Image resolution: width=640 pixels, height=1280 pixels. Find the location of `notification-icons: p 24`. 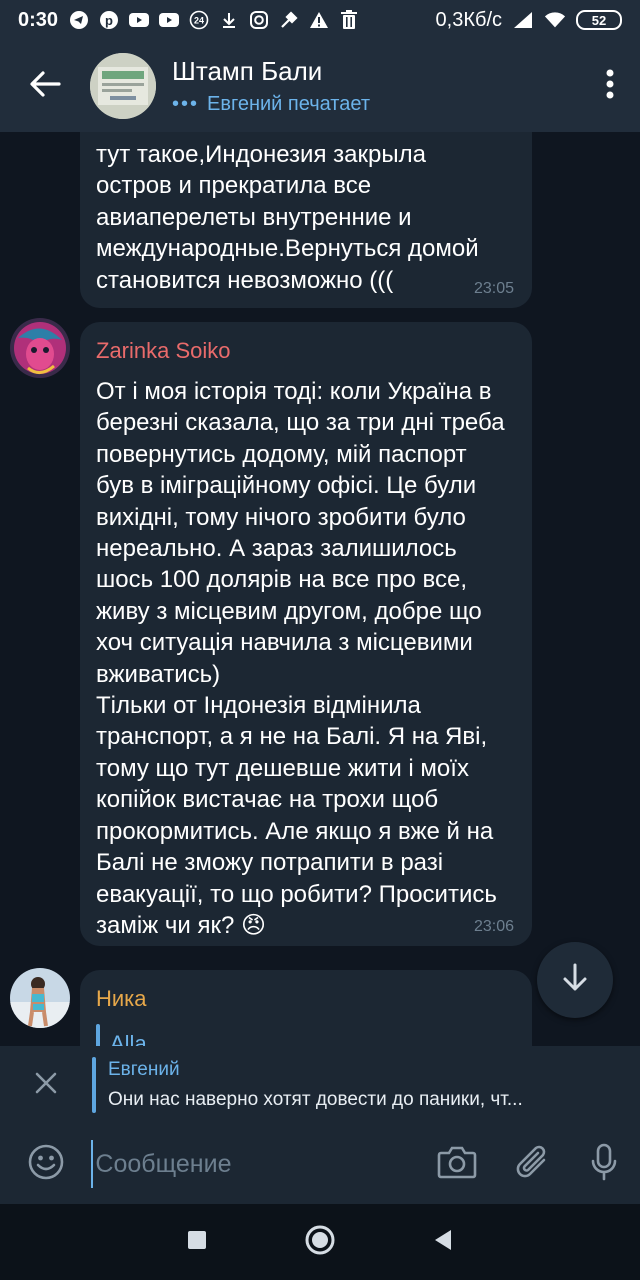

notification-icons: p 24 is located at coordinates (252, 20).